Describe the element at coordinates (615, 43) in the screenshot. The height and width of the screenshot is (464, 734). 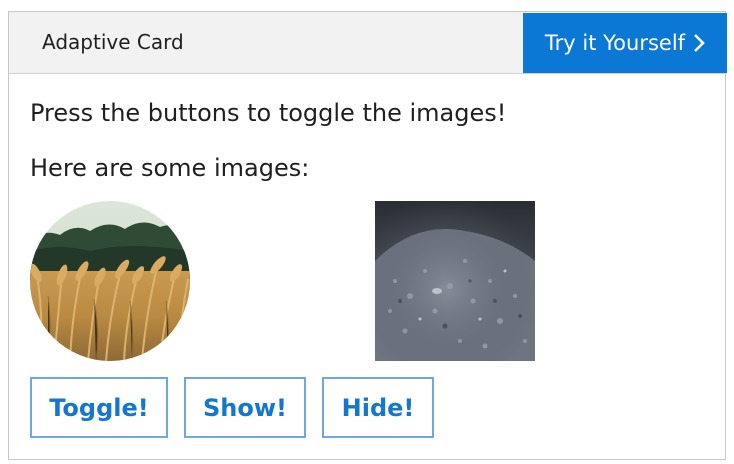
I see `try-it-yourself-label: Try it Yourself` at that location.